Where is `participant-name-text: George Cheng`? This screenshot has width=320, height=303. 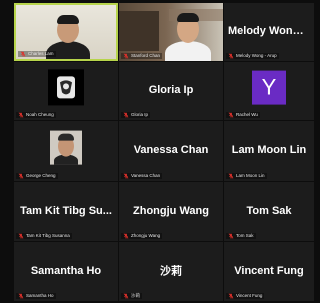
participant-name-text: George Cheng is located at coordinates (41, 175).